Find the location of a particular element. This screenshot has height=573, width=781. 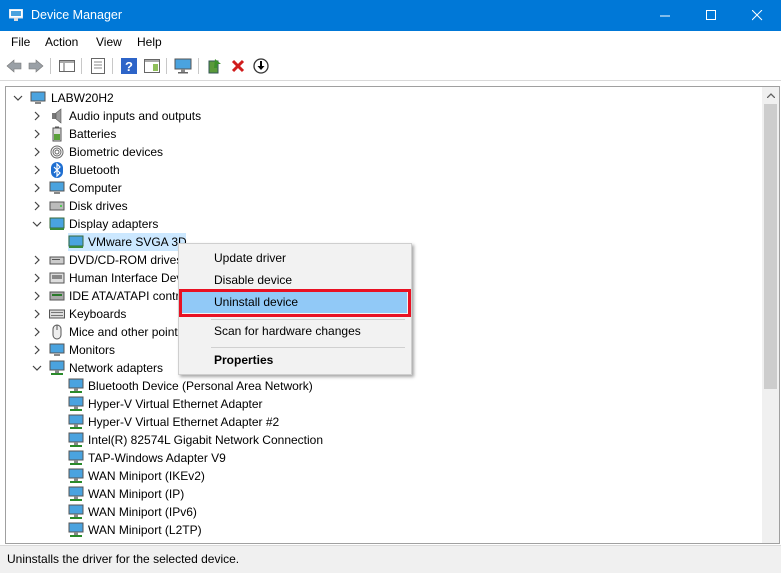

category-label: Keyboards is located at coordinates (98, 314).